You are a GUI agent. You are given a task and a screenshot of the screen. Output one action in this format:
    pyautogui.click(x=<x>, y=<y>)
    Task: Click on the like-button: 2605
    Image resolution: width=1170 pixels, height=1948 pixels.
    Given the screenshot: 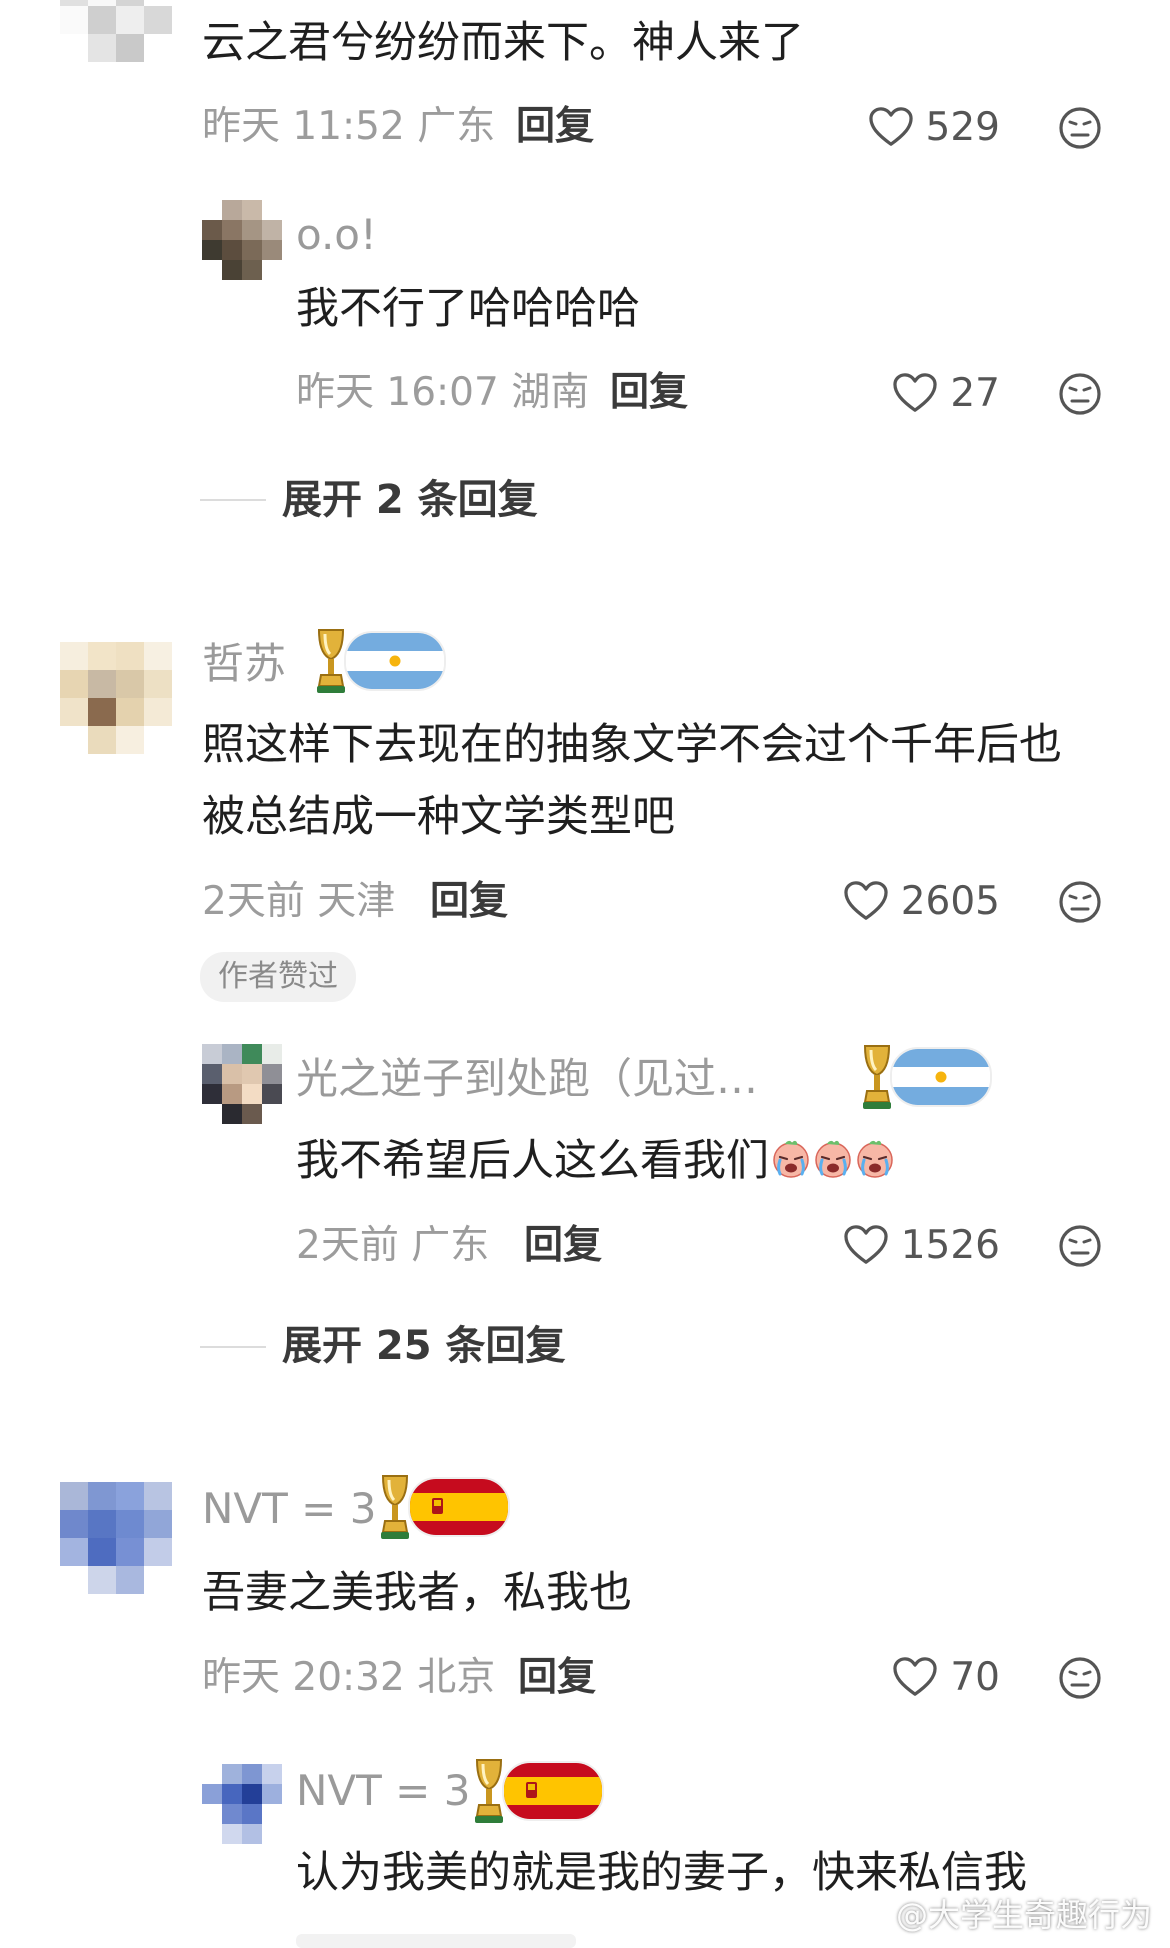 What is the action you would take?
    pyautogui.click(x=910, y=901)
    